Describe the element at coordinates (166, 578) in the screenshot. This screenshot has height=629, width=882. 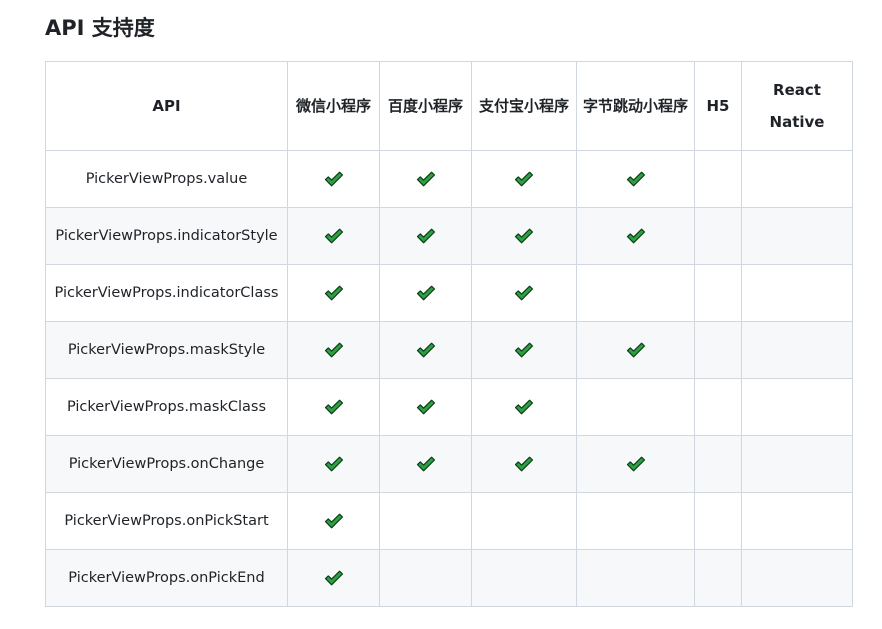
I see `api-name-cell: PickerViewProps.onPickEnd` at that location.